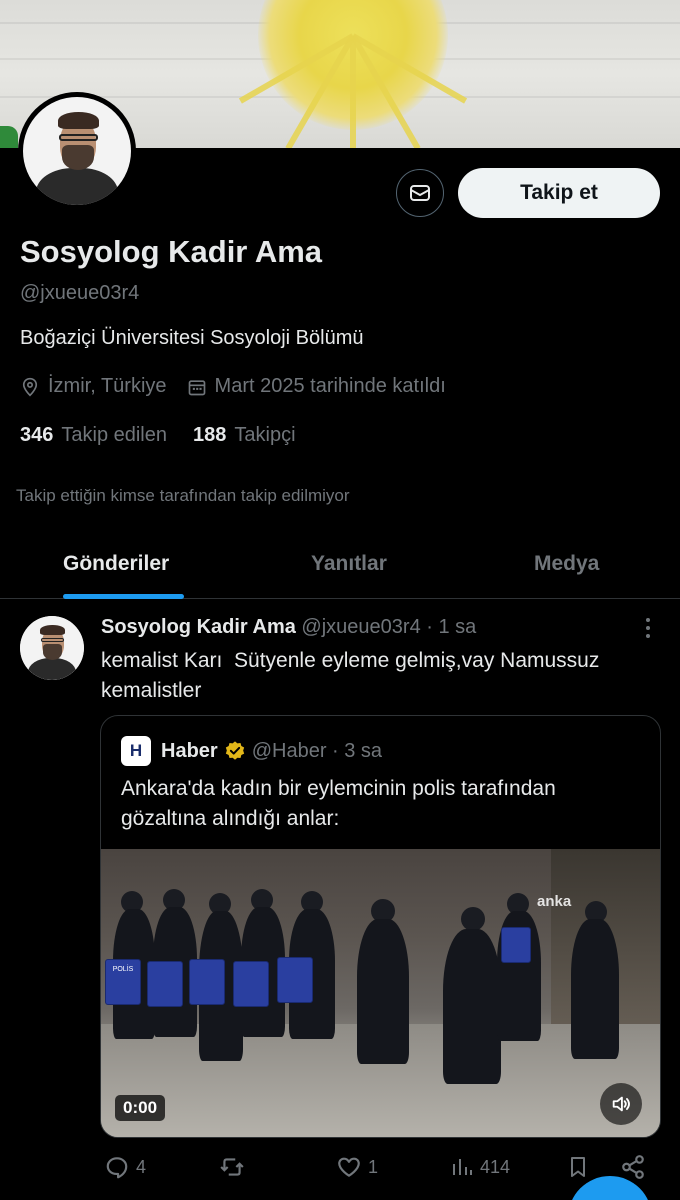 The height and width of the screenshot is (1200, 680). I want to click on tab-posts: Gönderiler, so click(116, 564).